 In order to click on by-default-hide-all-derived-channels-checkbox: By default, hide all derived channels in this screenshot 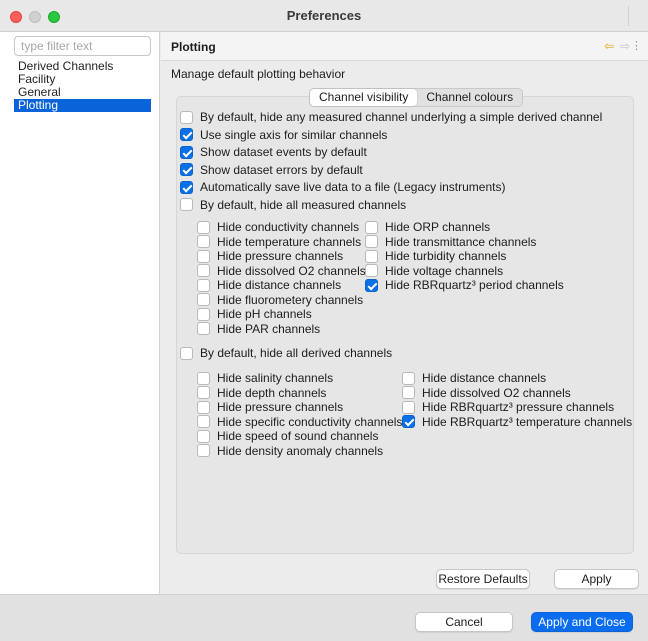, I will do `click(286, 353)`.